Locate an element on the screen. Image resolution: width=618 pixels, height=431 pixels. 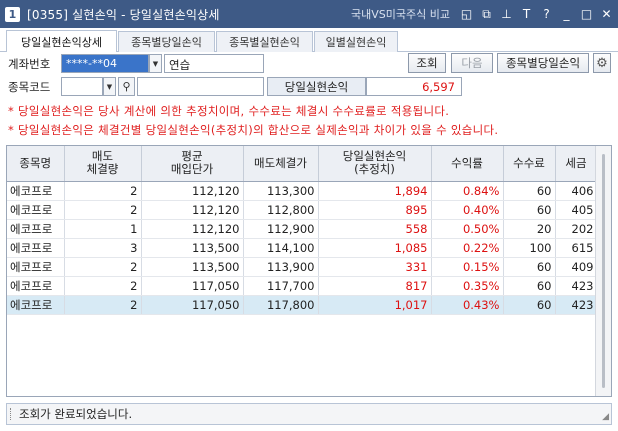
cell-tax: 406 is located at coordinates (576, 191).